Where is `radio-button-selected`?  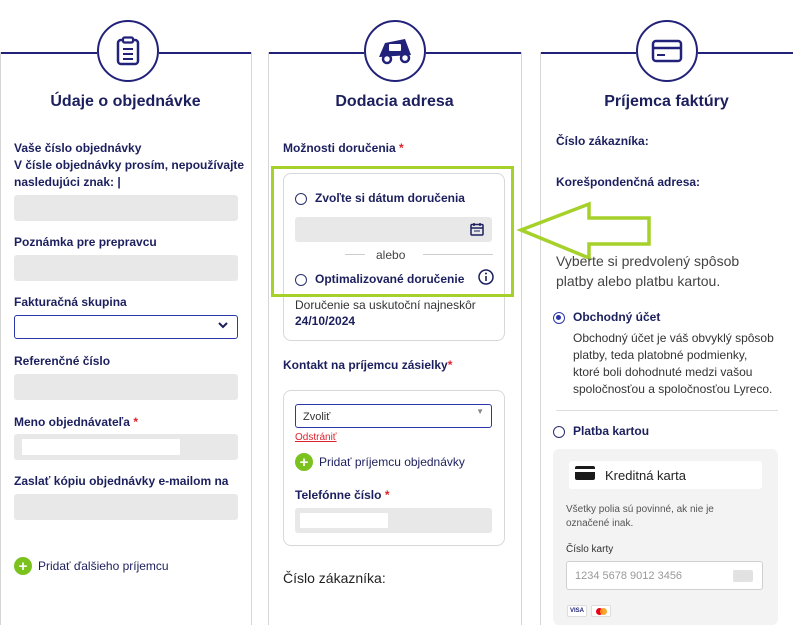
radio-button-selected is located at coordinates (559, 317).